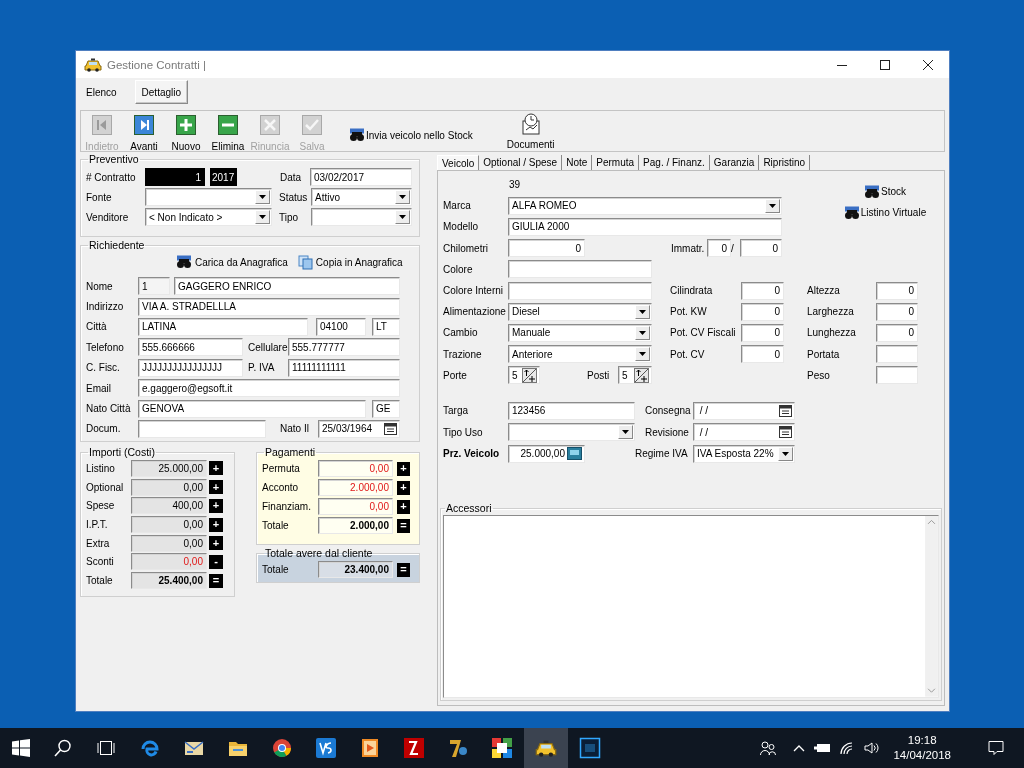 The image size is (1024, 768). I want to click on maximize-icon, so click(885, 64).